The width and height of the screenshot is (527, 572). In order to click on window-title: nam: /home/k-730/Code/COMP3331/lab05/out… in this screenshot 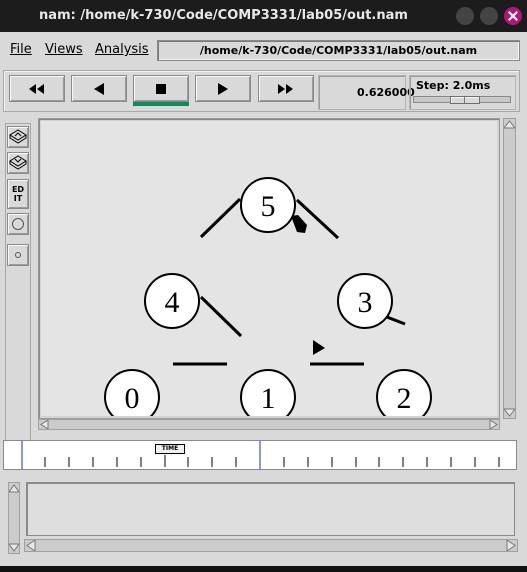, I will do `click(223, 15)`.